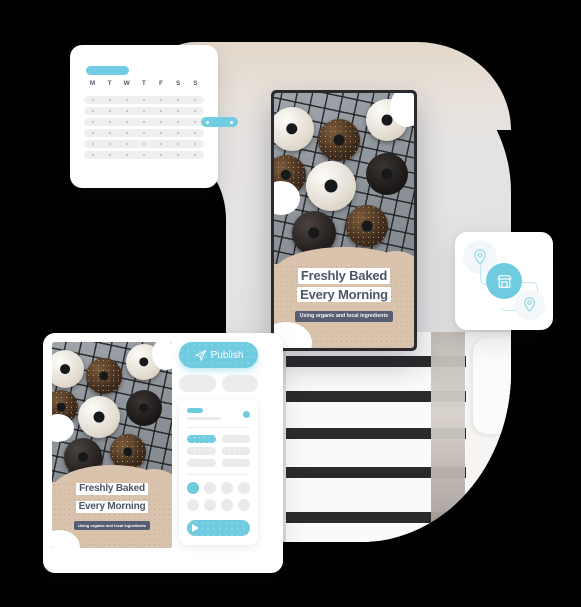 Image resolution: width=581 pixels, height=607 pixels. I want to click on panel-header, so click(218, 414).